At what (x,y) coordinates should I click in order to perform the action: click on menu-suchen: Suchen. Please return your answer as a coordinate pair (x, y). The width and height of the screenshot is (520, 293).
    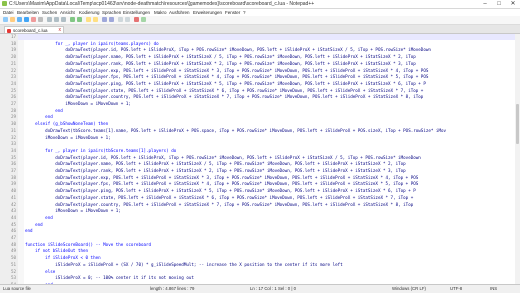
    Looking at the image, I should click on (49, 12).